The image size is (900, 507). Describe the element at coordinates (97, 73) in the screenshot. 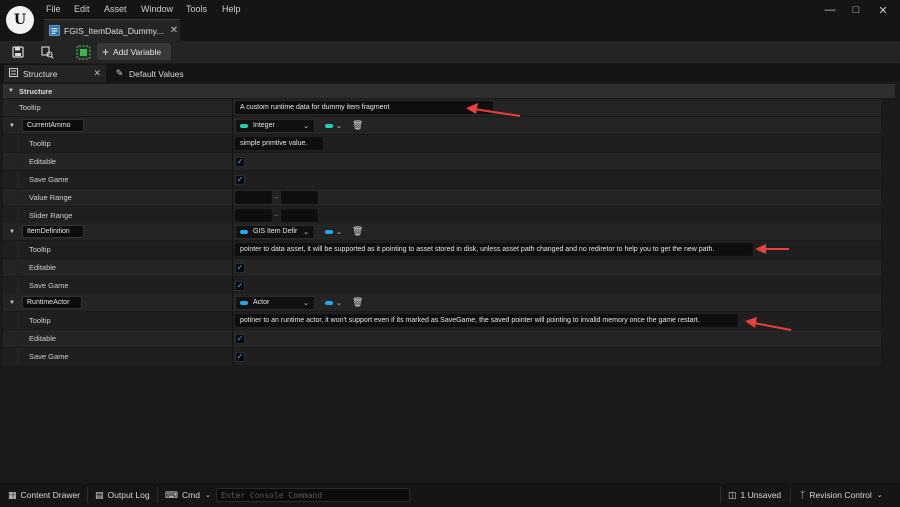

I see `close-structure-tab-icon: ✕` at that location.